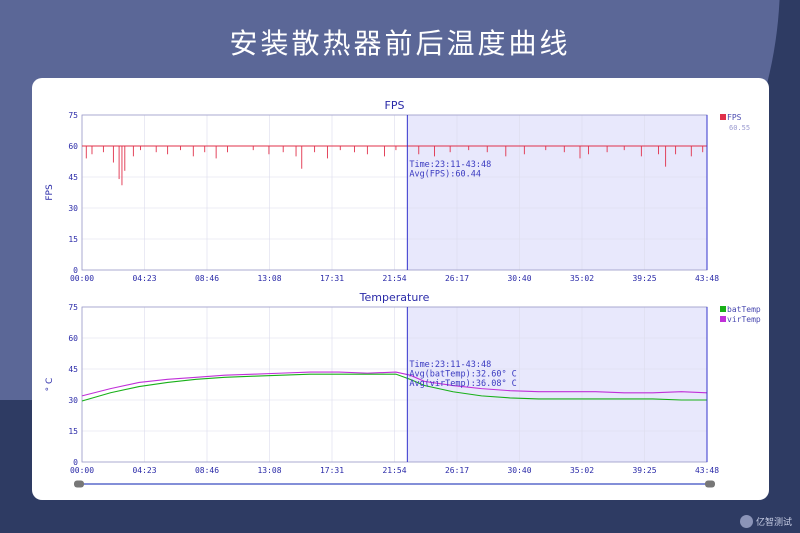  What do you see at coordinates (734, 117) in the screenshot?
I see `legend-label-FPS: FPS` at bounding box center [734, 117].